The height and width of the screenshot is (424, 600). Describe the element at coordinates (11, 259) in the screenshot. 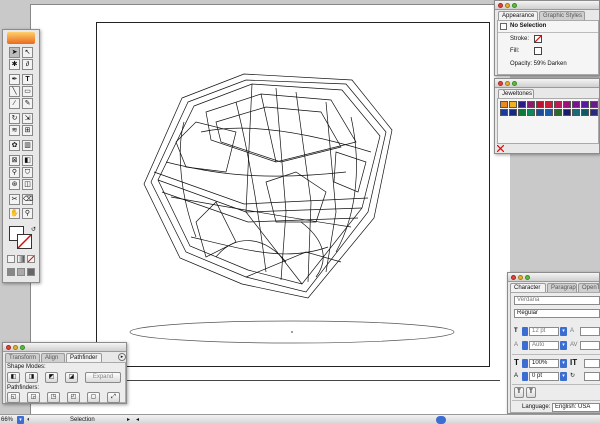

I see `color-mode-button` at that location.